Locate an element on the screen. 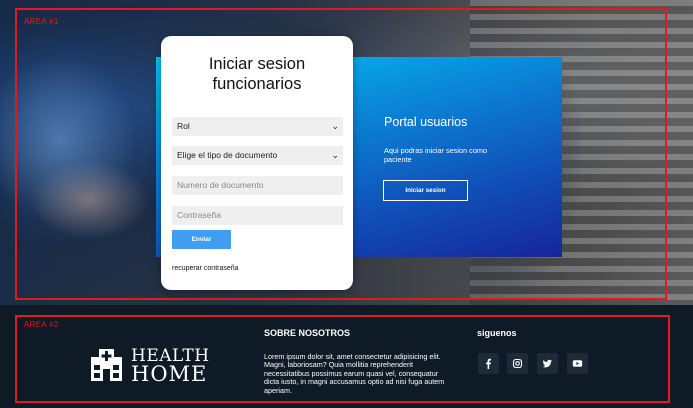  rol-select: Rol ⌄ is located at coordinates (257, 126).